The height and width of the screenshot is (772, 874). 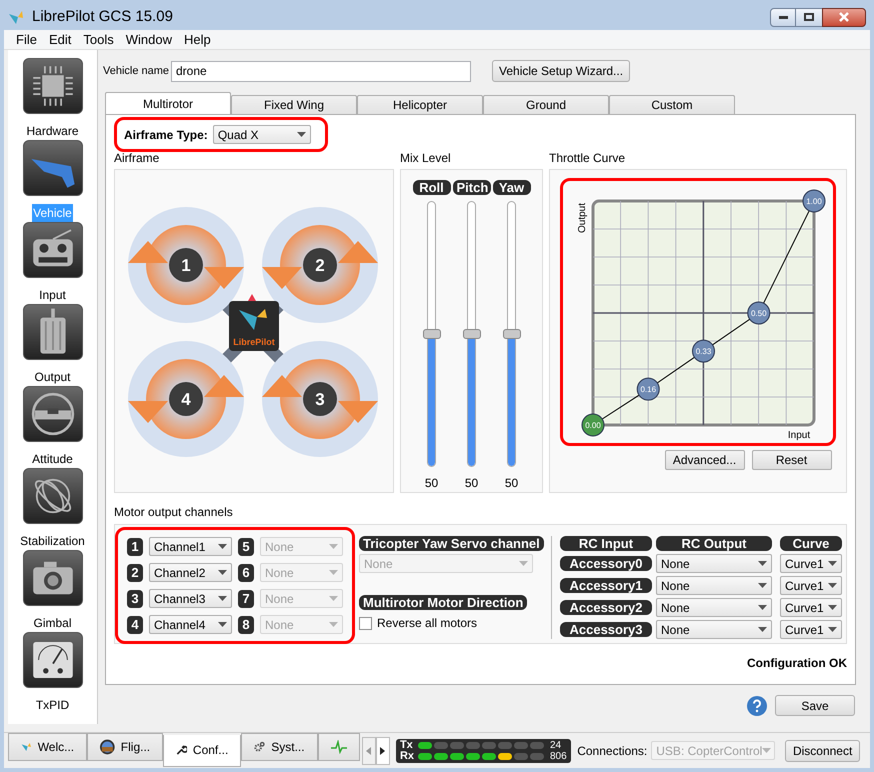 What do you see at coordinates (426, 158) in the screenshot?
I see `section-title: Mix Level` at bounding box center [426, 158].